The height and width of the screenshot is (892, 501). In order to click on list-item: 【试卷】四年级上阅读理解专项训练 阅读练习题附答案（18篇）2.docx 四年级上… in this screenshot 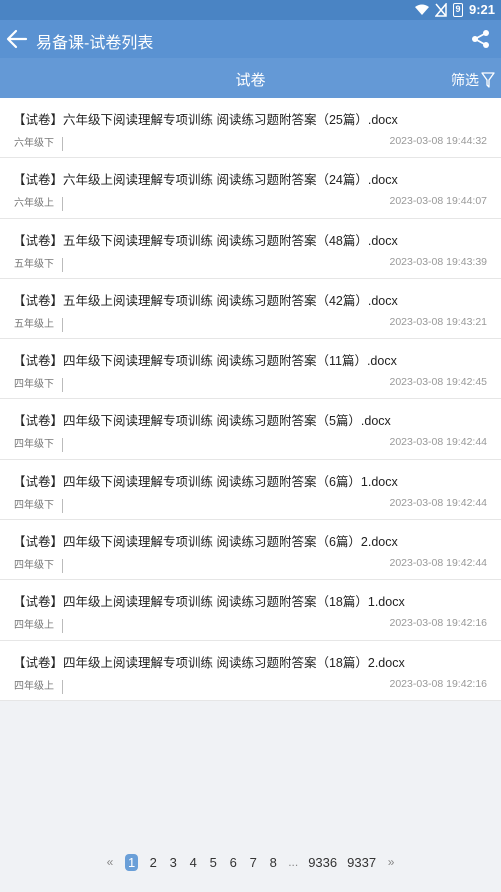, I will do `click(250, 671)`.